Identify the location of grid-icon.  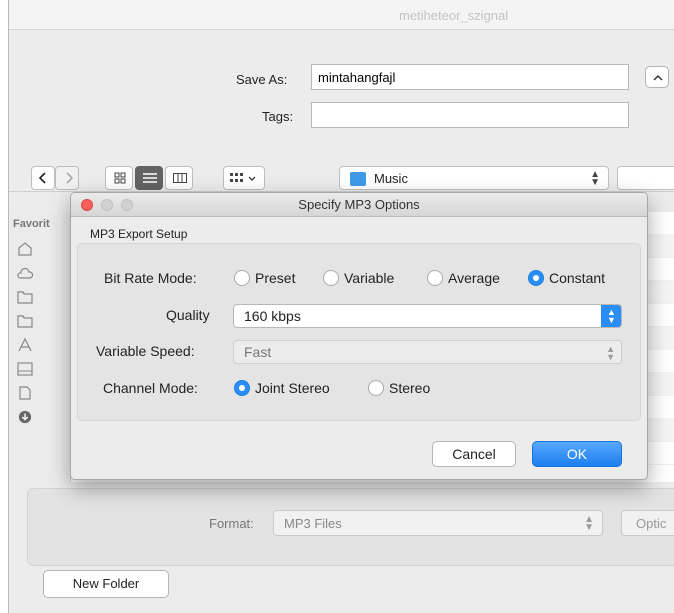
(120, 178).